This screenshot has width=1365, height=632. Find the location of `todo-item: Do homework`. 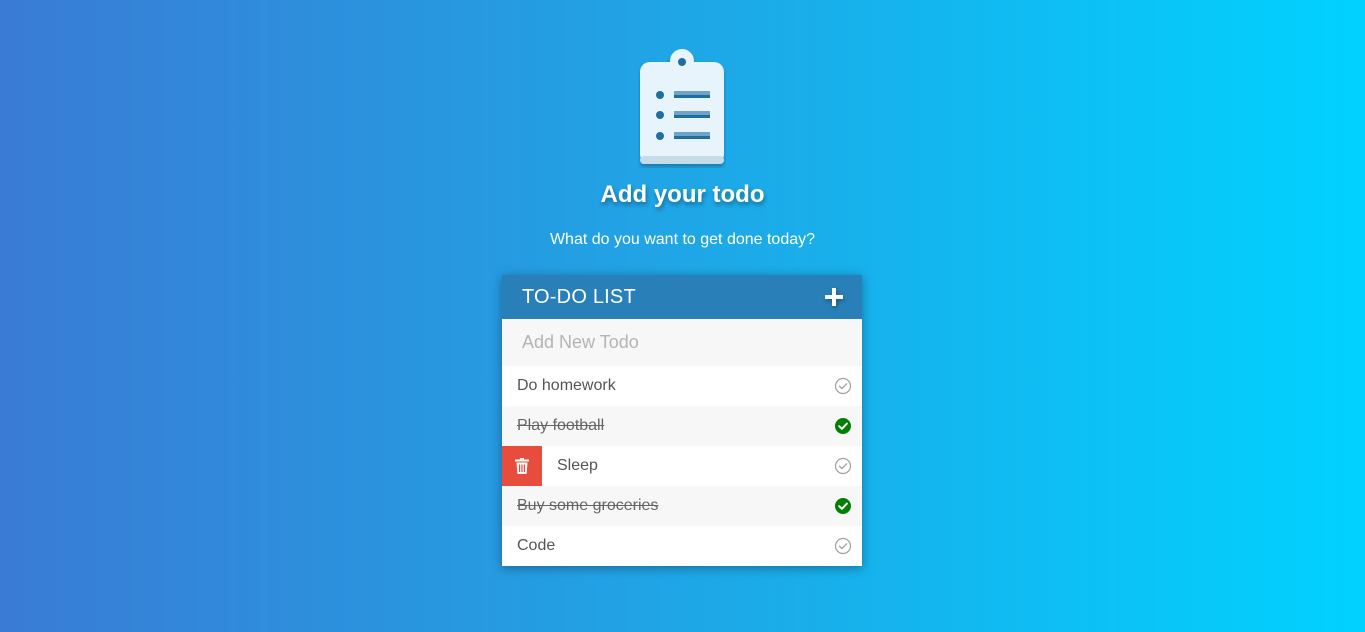

todo-item: Do homework is located at coordinates (682, 386).